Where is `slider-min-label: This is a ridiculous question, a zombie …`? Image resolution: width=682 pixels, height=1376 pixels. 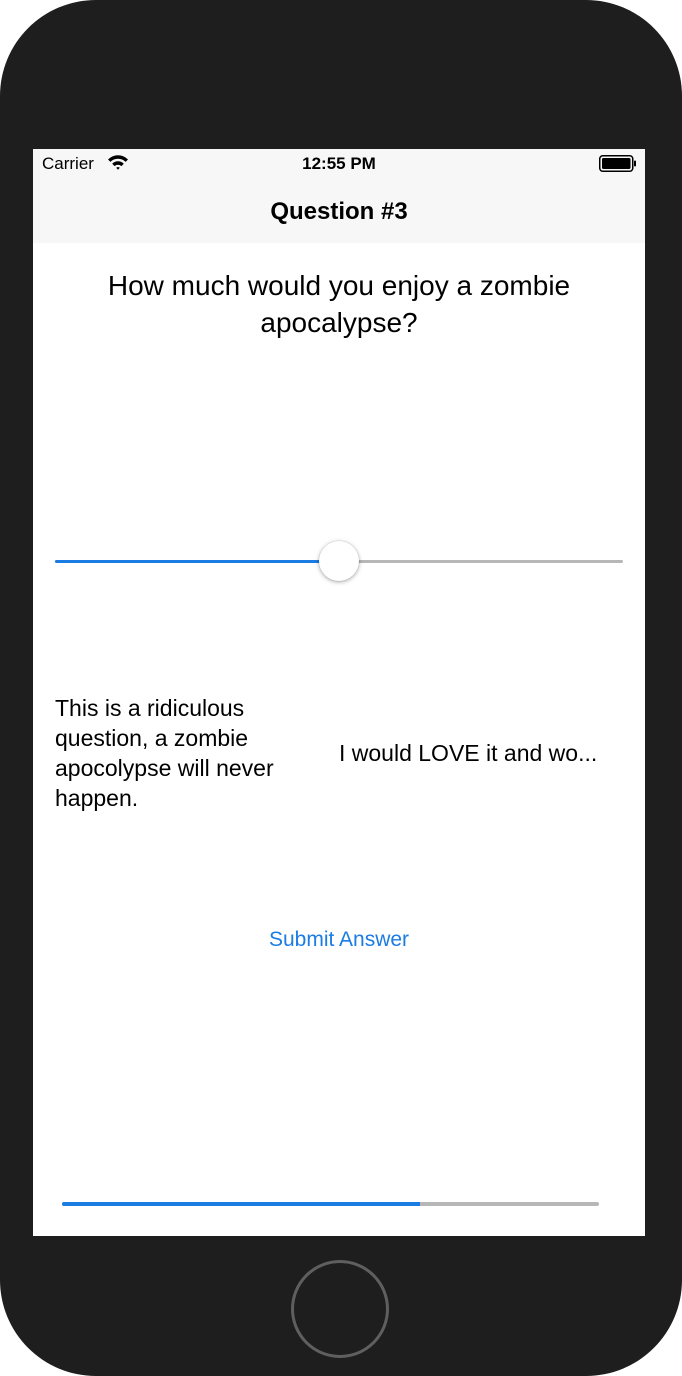 slider-min-label: This is a ridiculous question, a zombie … is located at coordinates (164, 753).